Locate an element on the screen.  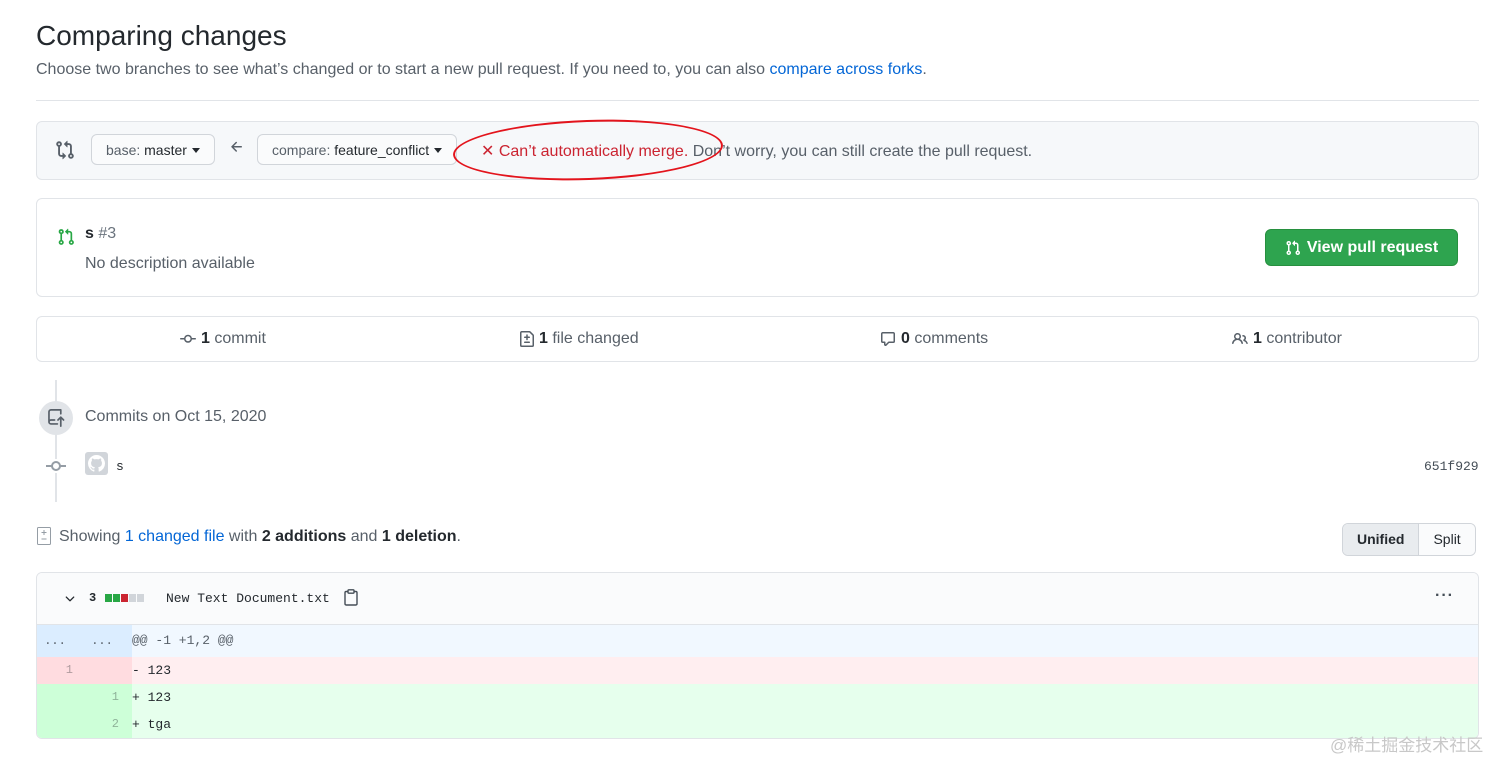
file-menu-kebab-icon: ··· is located at coordinates (1444, 596).